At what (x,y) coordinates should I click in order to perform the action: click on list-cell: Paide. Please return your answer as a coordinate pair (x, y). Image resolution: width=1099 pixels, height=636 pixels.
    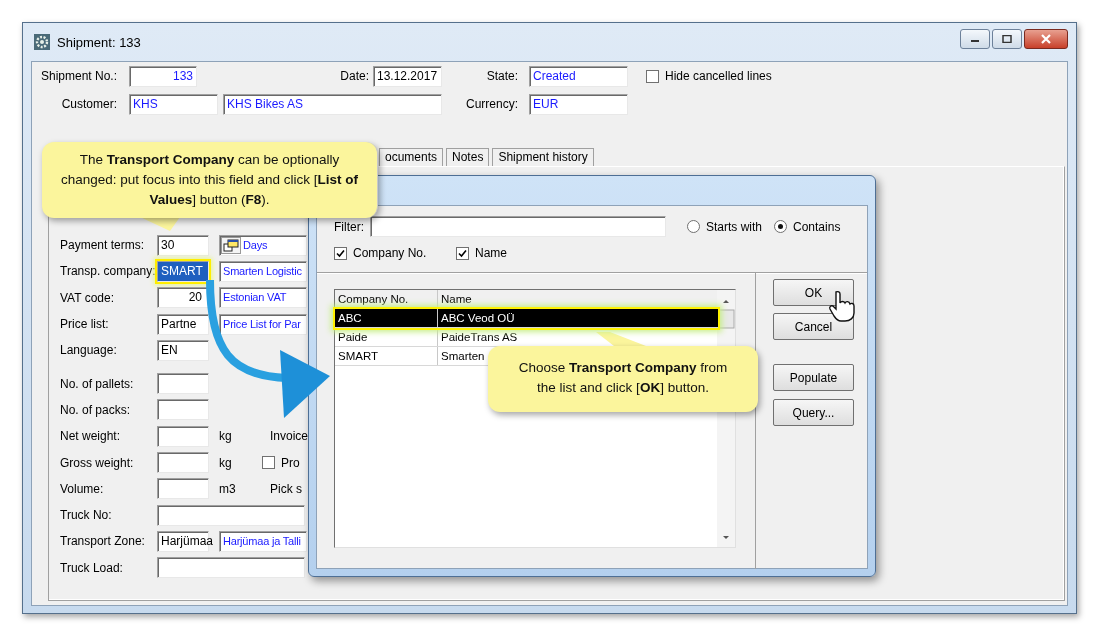
    Looking at the image, I should click on (386, 337).